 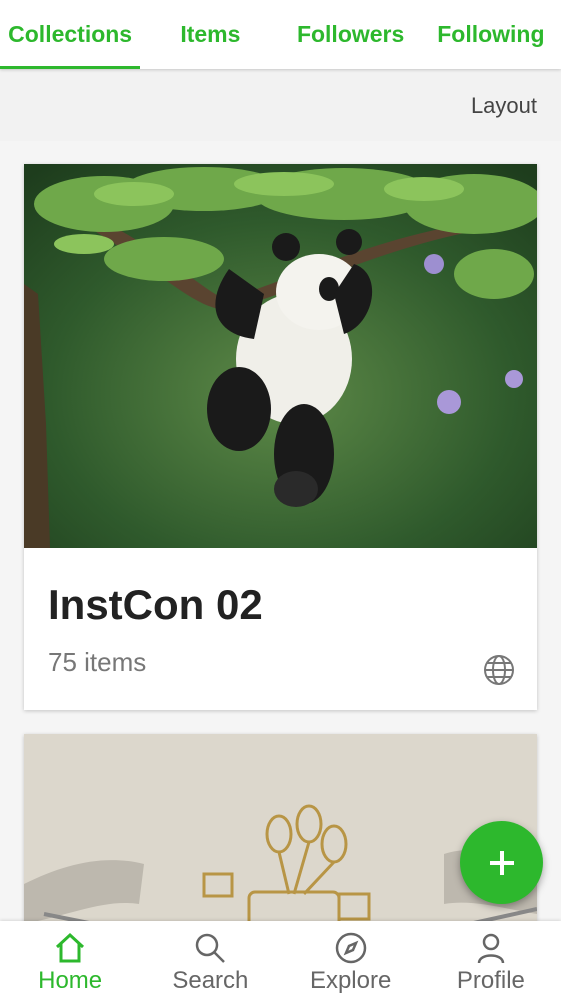 What do you see at coordinates (211, 948) in the screenshot?
I see `search-icon` at bounding box center [211, 948].